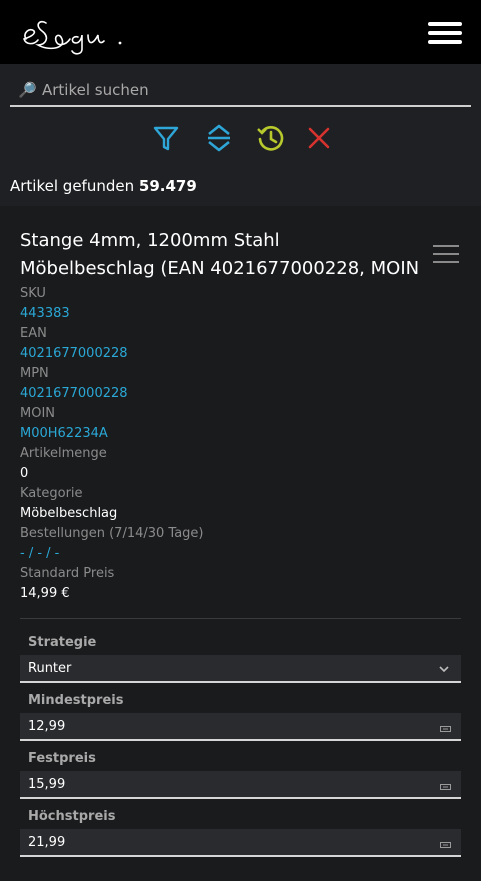 The height and width of the screenshot is (881, 481). Describe the element at coordinates (75, 32) in the screenshot. I see `esagu-logo` at that location.